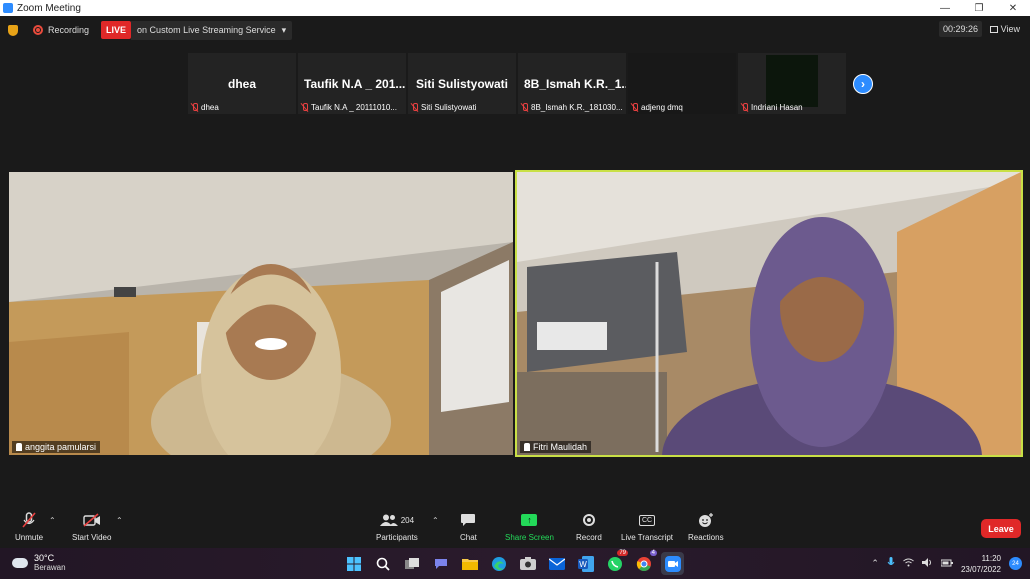 The height and width of the screenshot is (579, 1030). I want to click on reactions-button: Reactions, so click(706, 526).